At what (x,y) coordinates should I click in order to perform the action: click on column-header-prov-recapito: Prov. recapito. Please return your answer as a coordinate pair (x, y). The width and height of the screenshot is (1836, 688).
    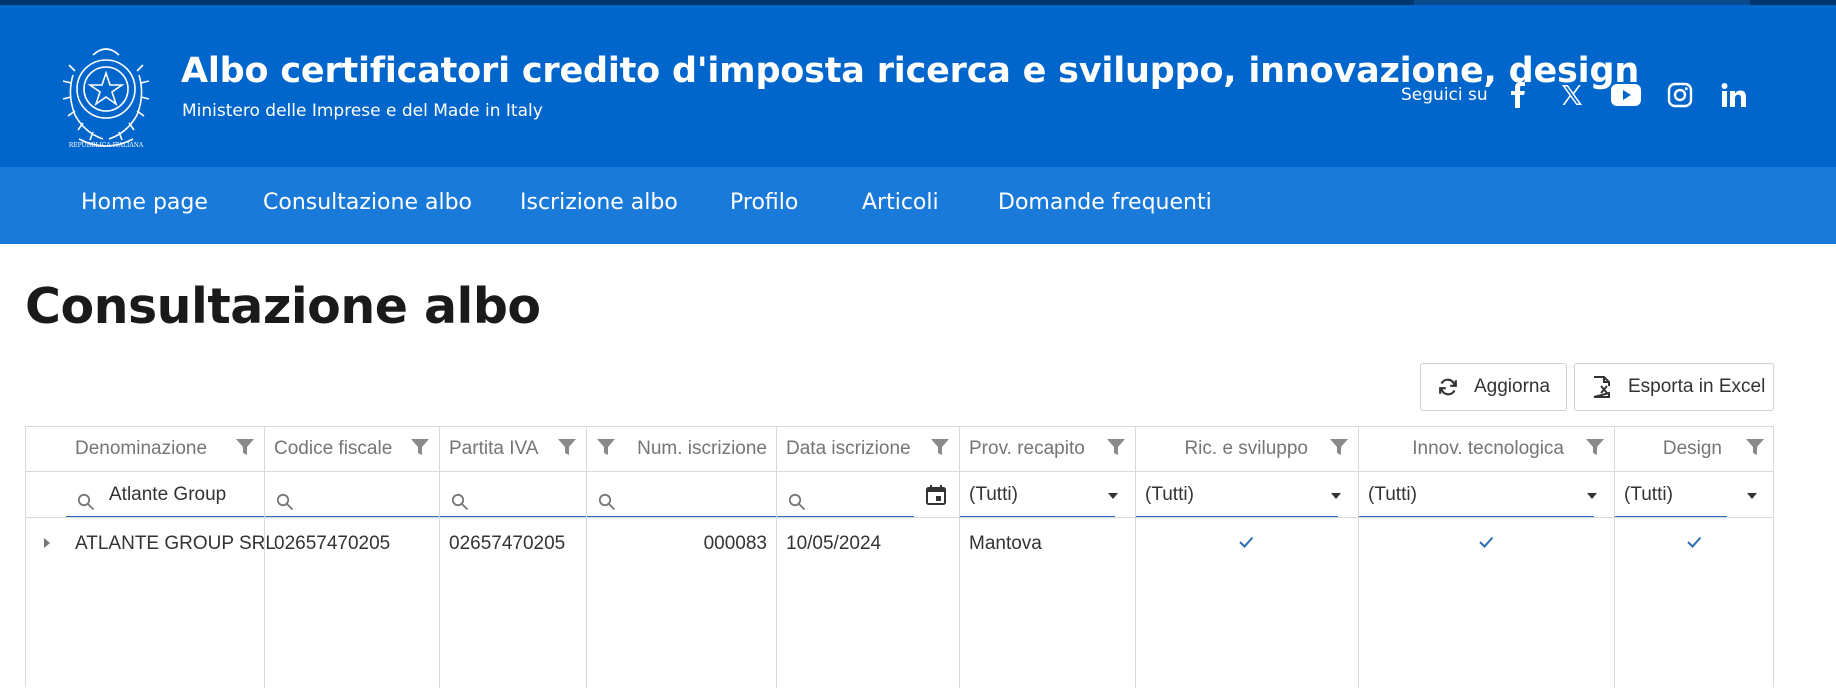
    Looking at the image, I should click on (1027, 449).